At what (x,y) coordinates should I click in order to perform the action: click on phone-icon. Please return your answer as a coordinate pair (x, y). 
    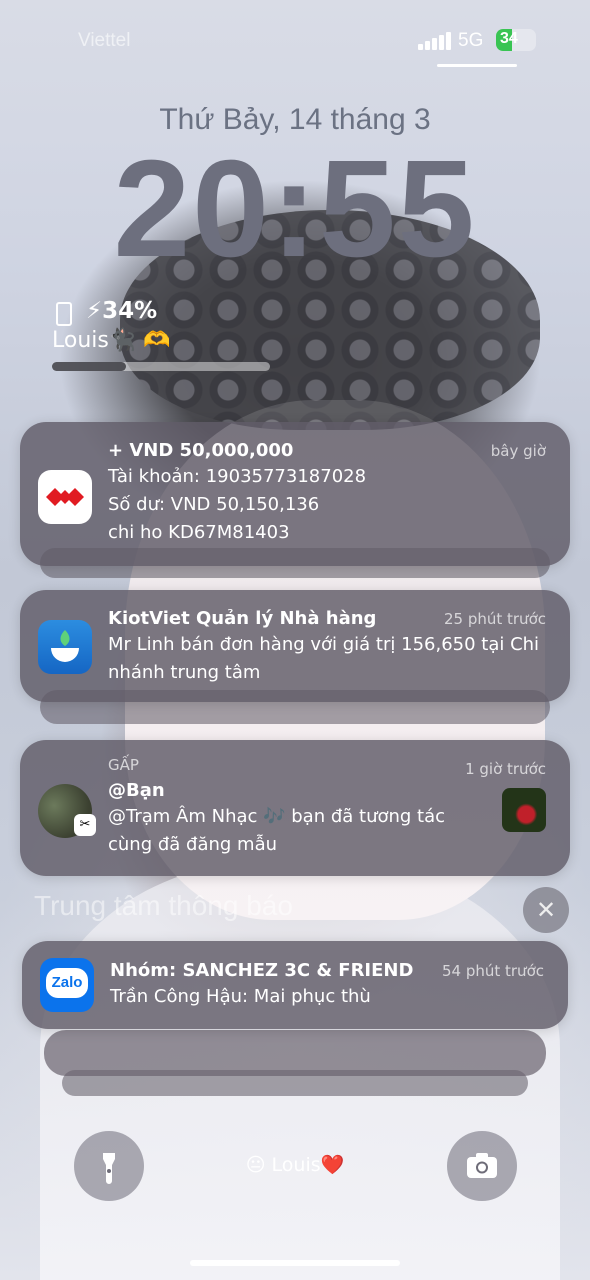
    Looking at the image, I should click on (64, 314).